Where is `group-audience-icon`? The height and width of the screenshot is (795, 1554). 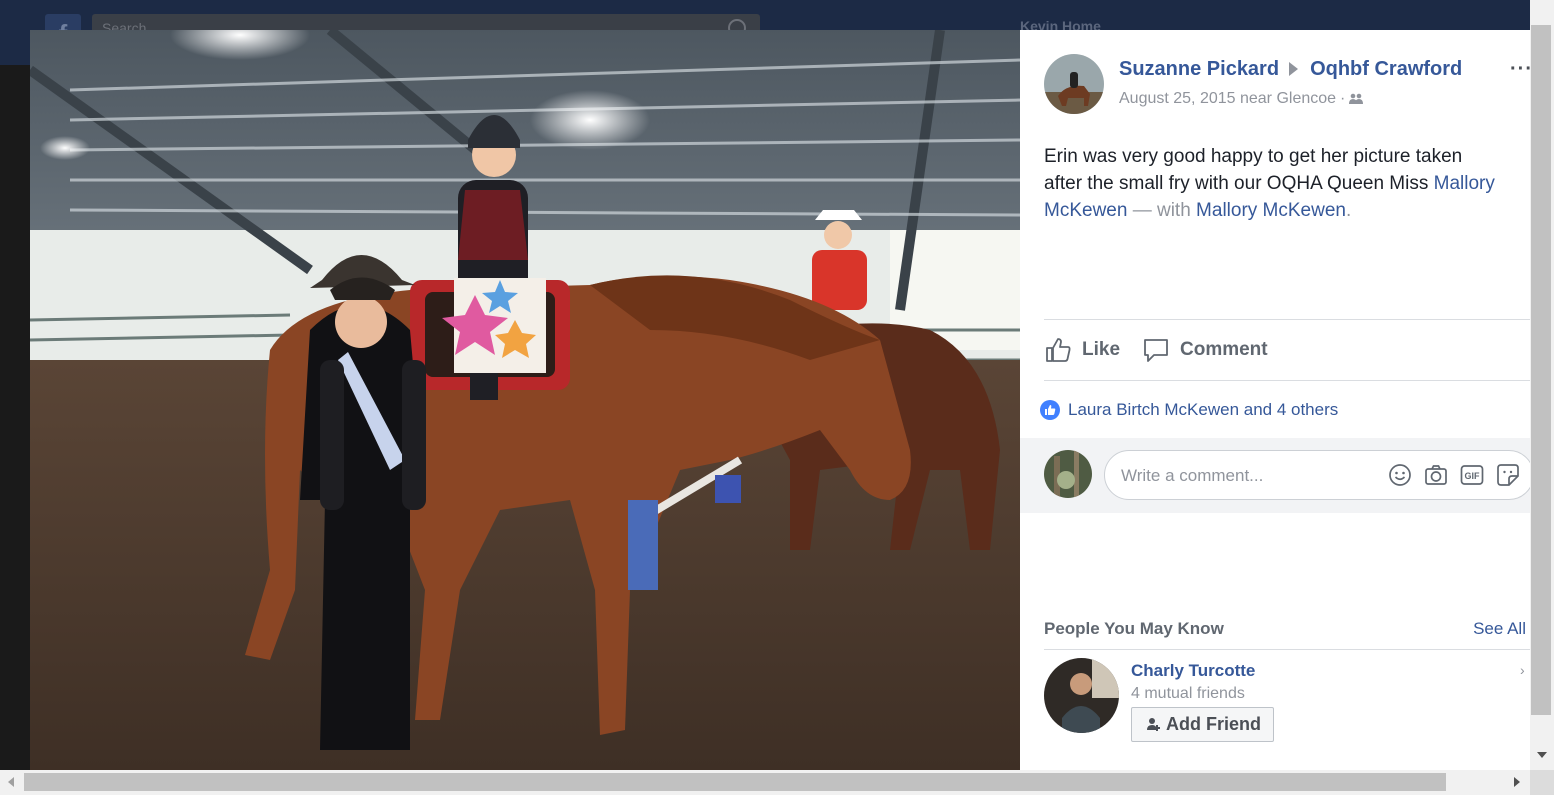 group-audience-icon is located at coordinates (1356, 99).